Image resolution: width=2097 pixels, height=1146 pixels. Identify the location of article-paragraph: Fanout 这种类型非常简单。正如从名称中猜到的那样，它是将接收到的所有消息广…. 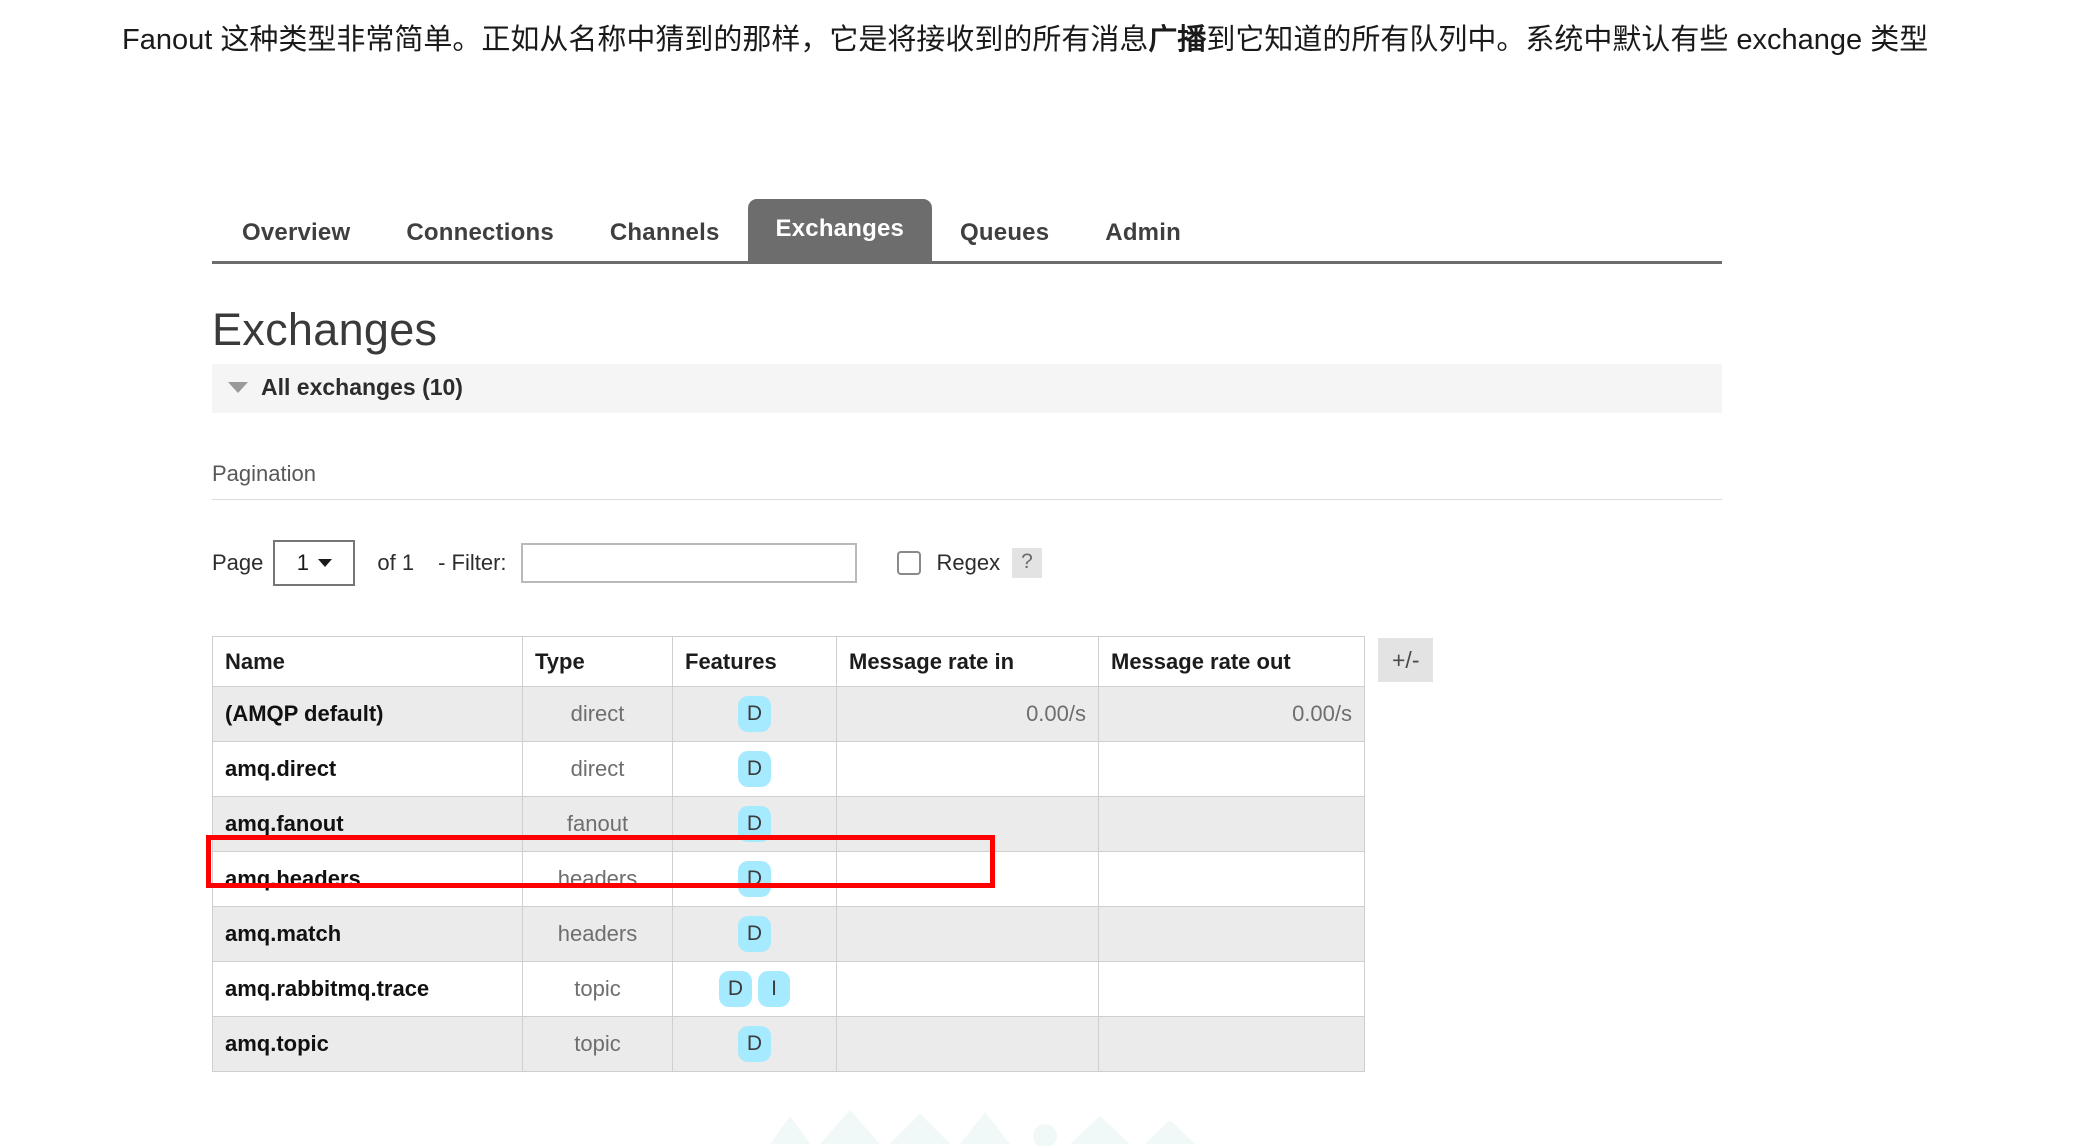
(1025, 40).